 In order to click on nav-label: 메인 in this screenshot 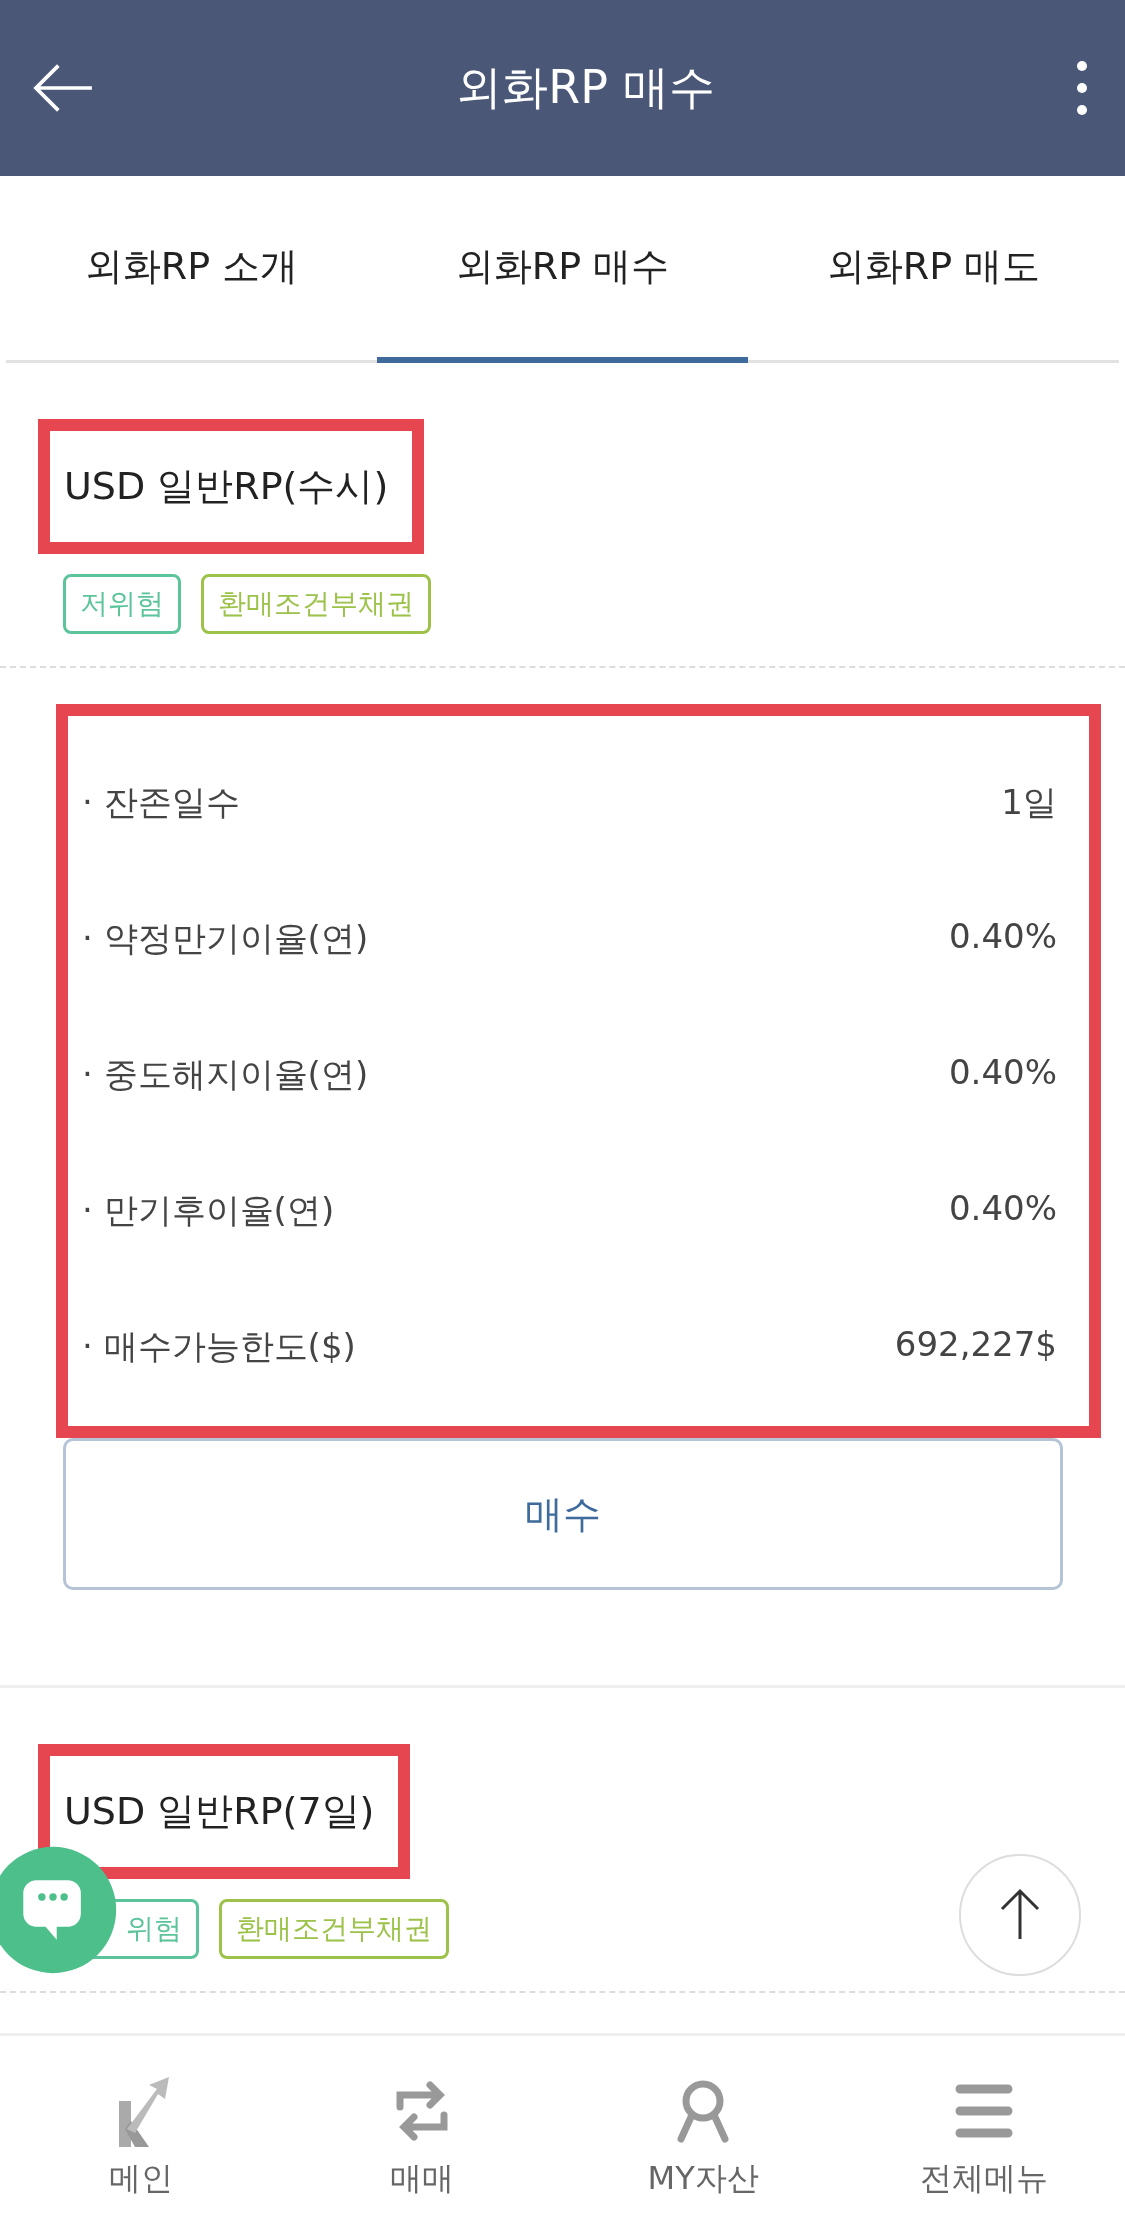, I will do `click(140, 2179)`.